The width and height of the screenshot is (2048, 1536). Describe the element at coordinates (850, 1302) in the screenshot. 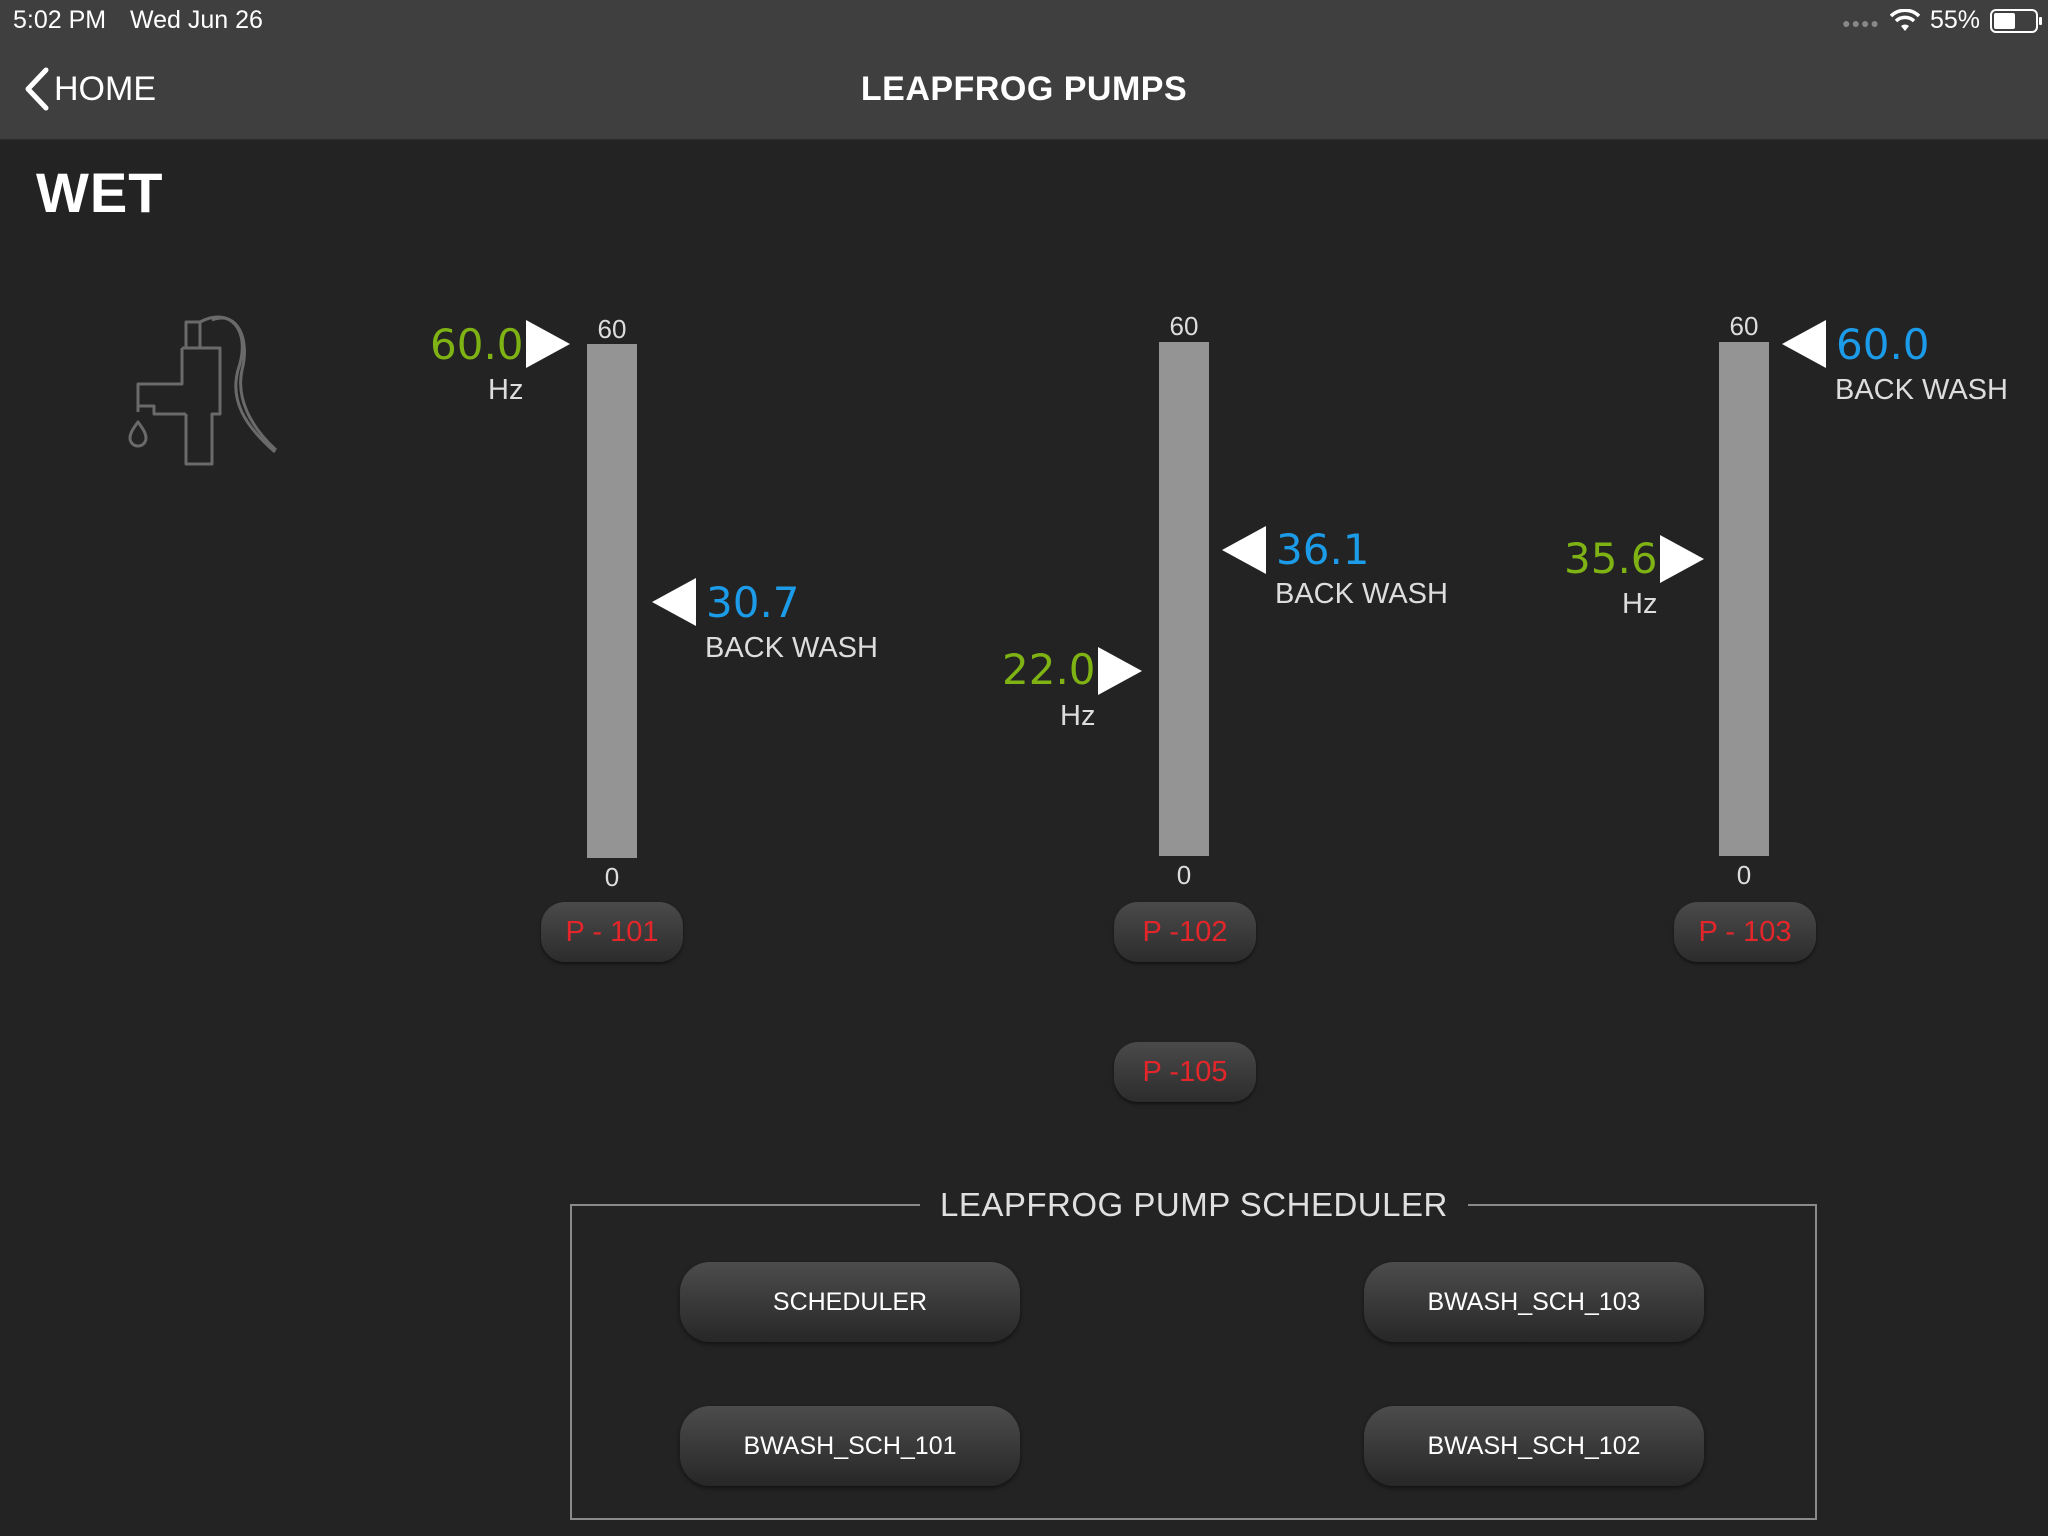

I see `scheduler-button: SCHEDULER` at that location.